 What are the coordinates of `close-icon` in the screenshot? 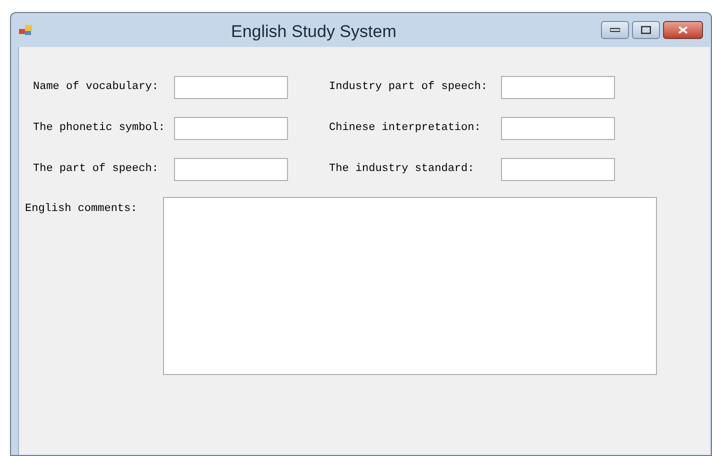 It's located at (683, 30).